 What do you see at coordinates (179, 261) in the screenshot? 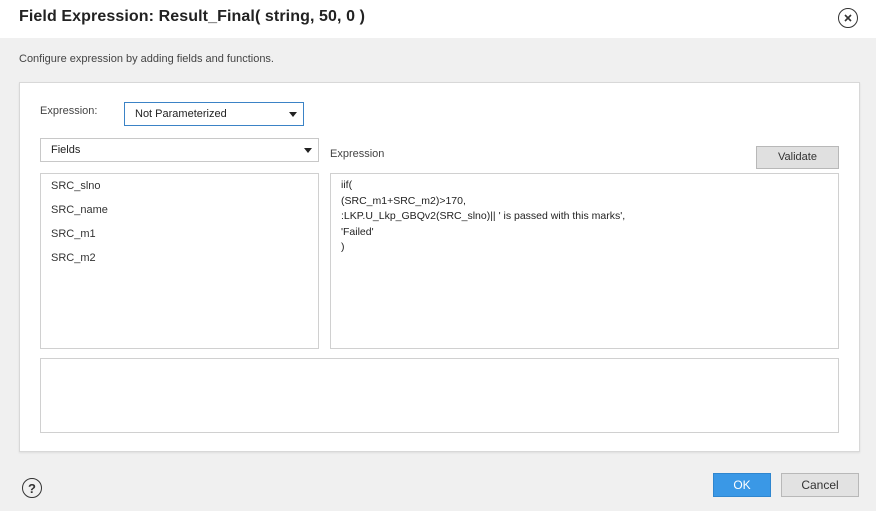
I see `fields-list: SRC_slno SRC_name SRC_m1 SRC_m2` at bounding box center [179, 261].